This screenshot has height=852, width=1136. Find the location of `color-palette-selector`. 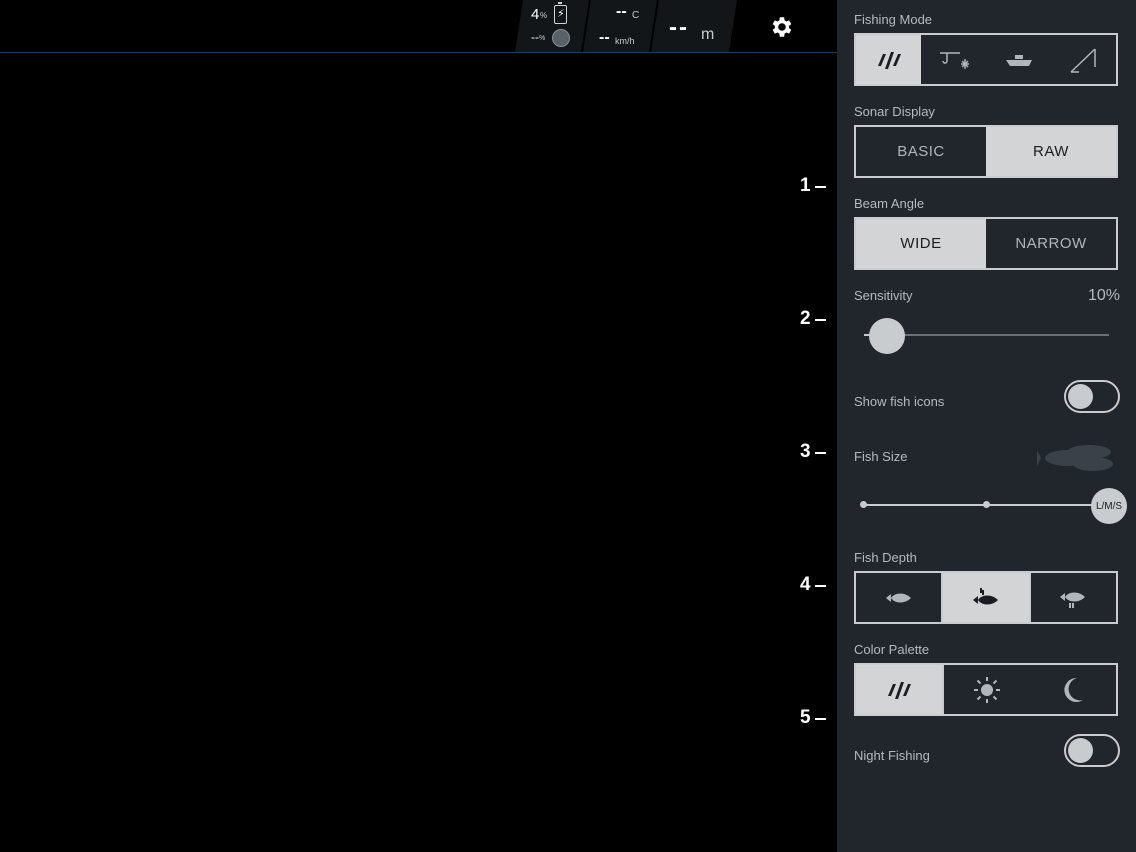

color-palette-selector is located at coordinates (986, 689).